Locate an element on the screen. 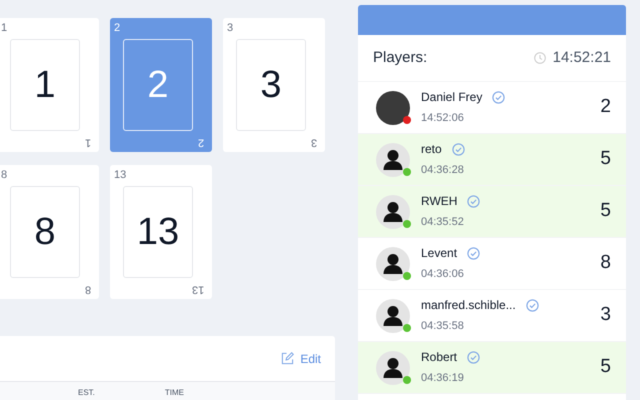 This screenshot has width=640, height=400. clock-time: 14:52:21 is located at coordinates (581, 58).